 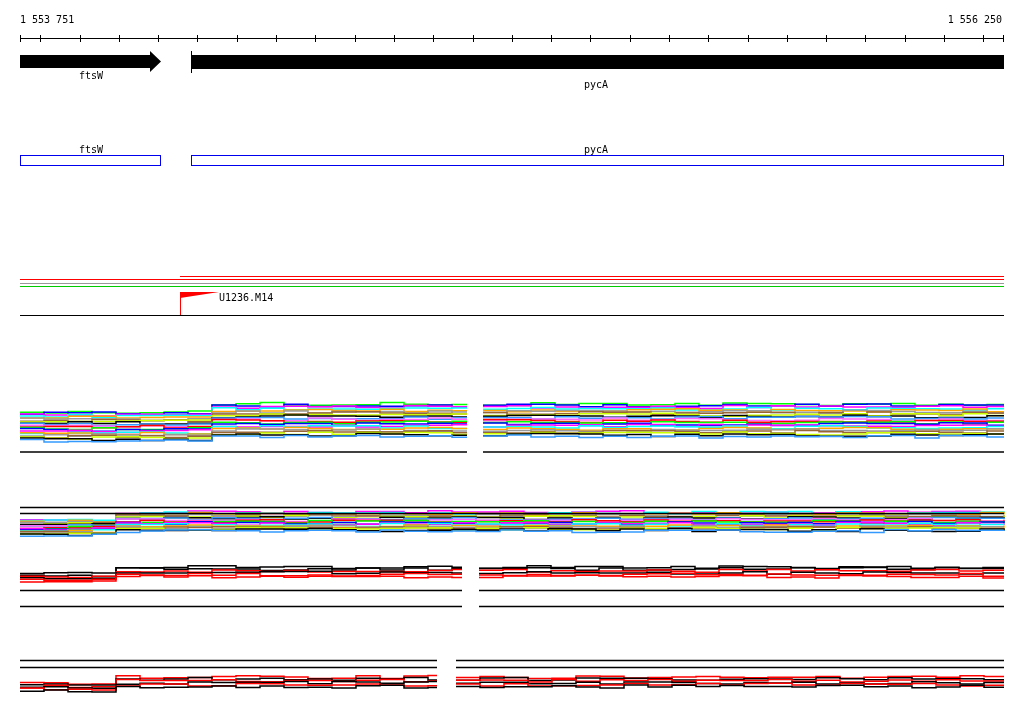 I want to click on feature-label: U1236.M14, so click(x=246, y=297).